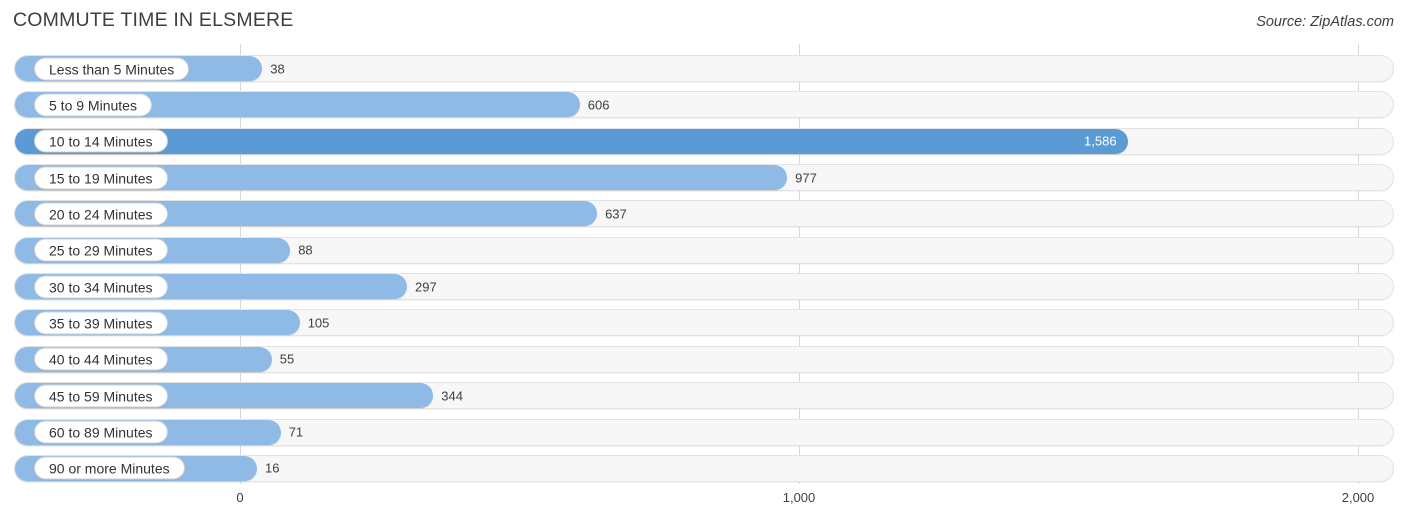 The height and width of the screenshot is (522, 1406). What do you see at coordinates (153, 20) in the screenshot?
I see `page-title: COMMUTE TIME IN ELSMERE` at bounding box center [153, 20].